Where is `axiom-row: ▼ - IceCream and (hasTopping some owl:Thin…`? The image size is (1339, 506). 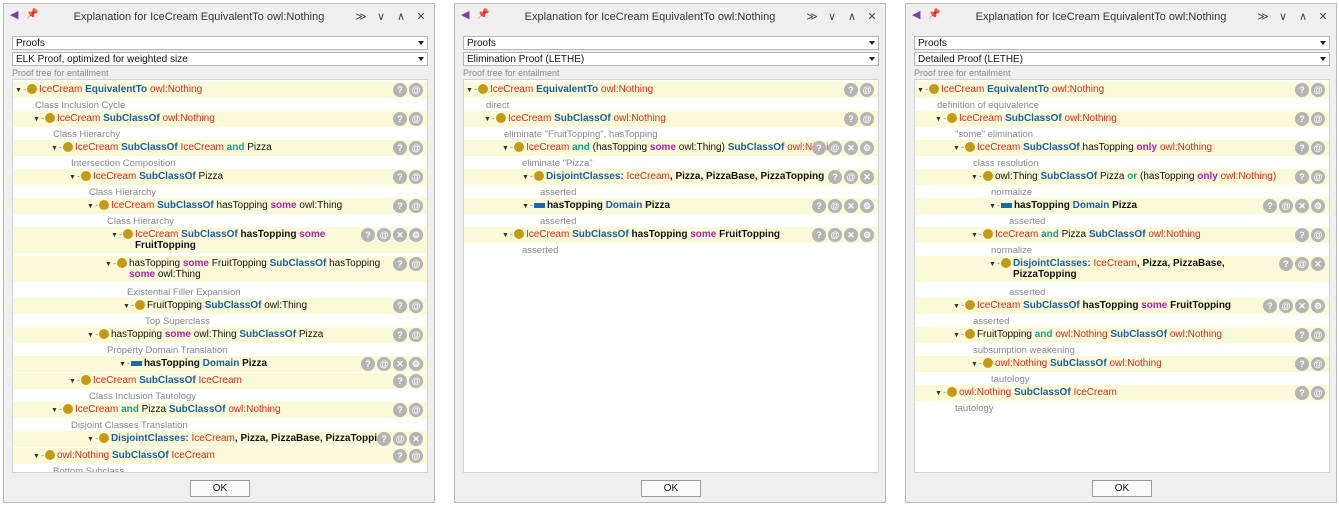
axiom-row: ▼ - IceCream and (hasTopping some owl:Thin… is located at coordinates (671, 148).